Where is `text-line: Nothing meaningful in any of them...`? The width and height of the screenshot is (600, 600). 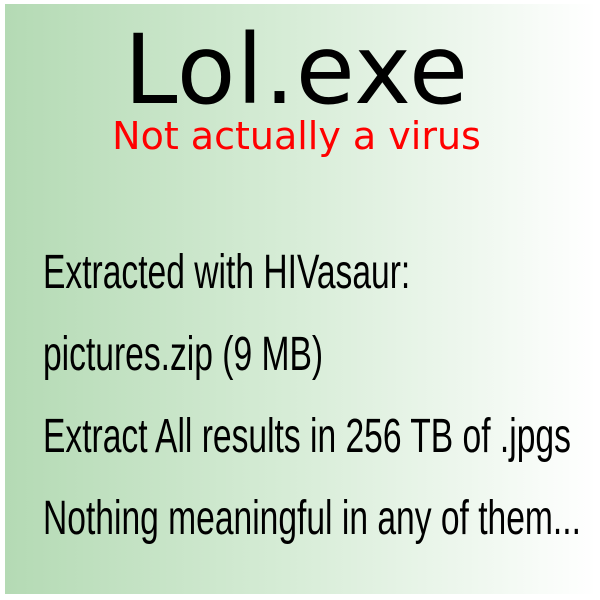
text-line: Nothing meaningful in any of them... is located at coordinates (312, 518).